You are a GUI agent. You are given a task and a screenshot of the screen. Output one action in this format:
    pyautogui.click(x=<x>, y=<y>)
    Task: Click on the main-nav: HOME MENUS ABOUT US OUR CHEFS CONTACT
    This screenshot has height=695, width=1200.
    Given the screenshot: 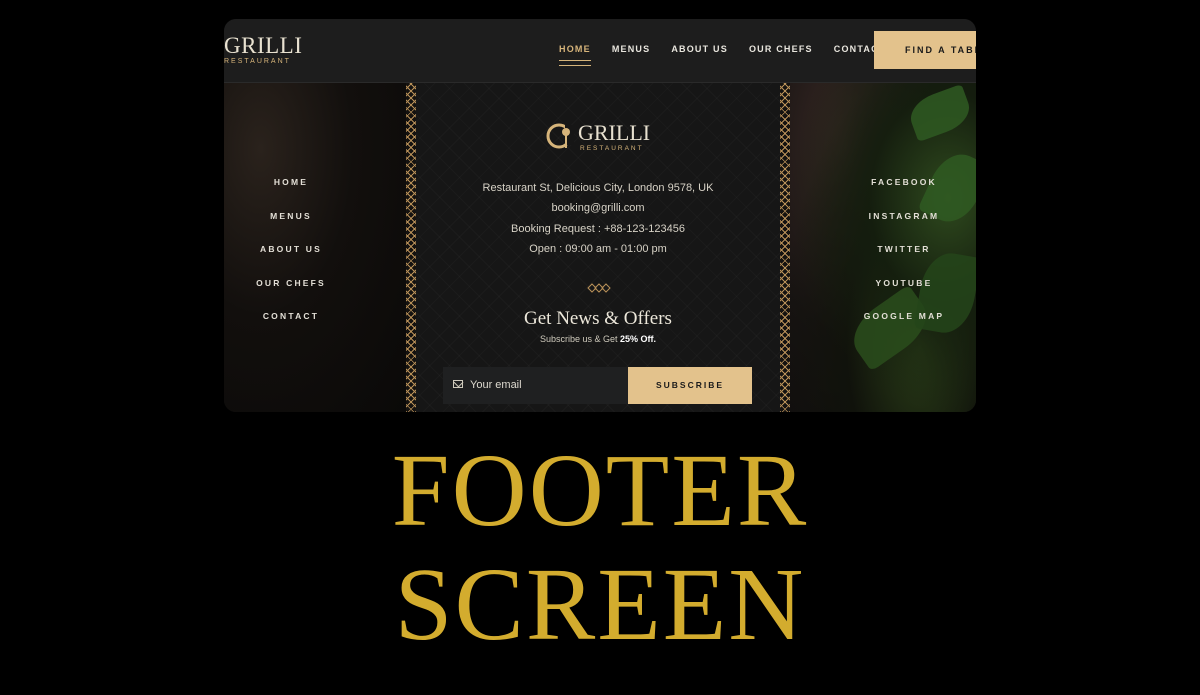 What is the action you would take?
    pyautogui.click(x=722, y=55)
    